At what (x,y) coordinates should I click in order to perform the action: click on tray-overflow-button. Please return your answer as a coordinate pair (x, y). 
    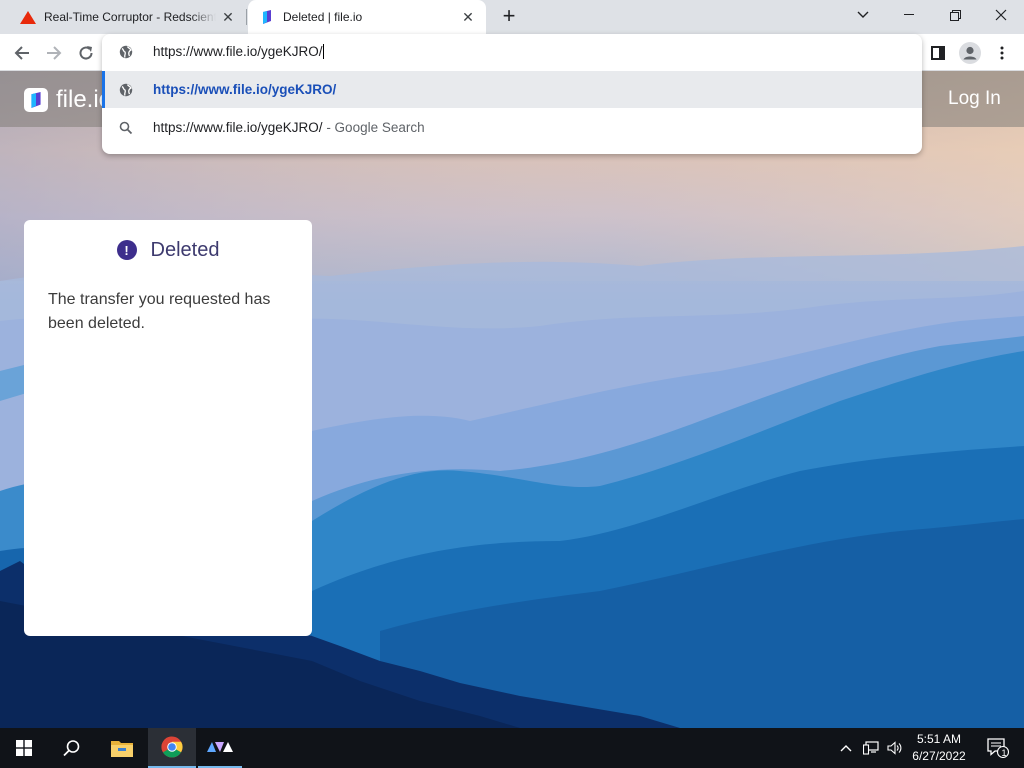
    Looking at the image, I should click on (846, 748).